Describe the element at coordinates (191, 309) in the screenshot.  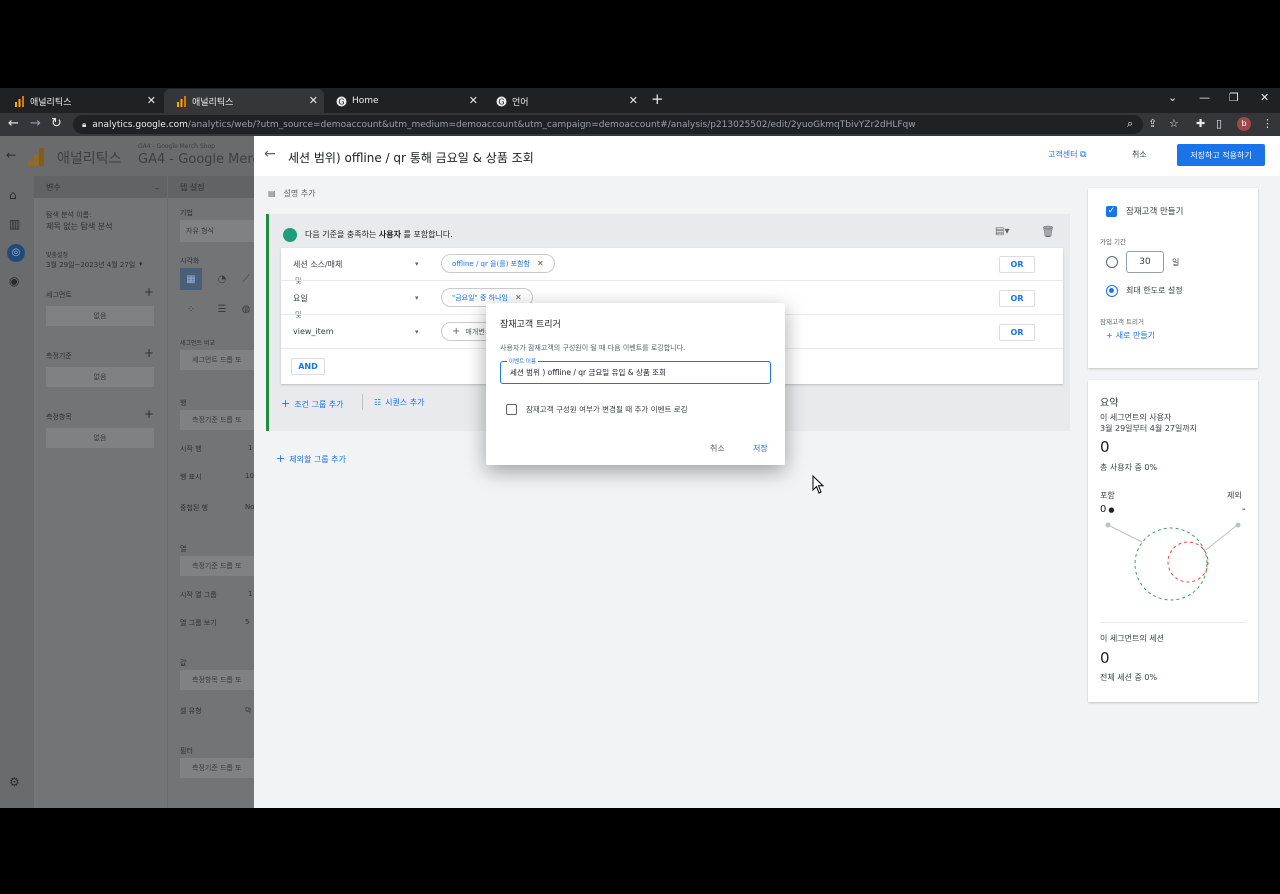
I see `scatter-viz-icon: ⁘` at that location.